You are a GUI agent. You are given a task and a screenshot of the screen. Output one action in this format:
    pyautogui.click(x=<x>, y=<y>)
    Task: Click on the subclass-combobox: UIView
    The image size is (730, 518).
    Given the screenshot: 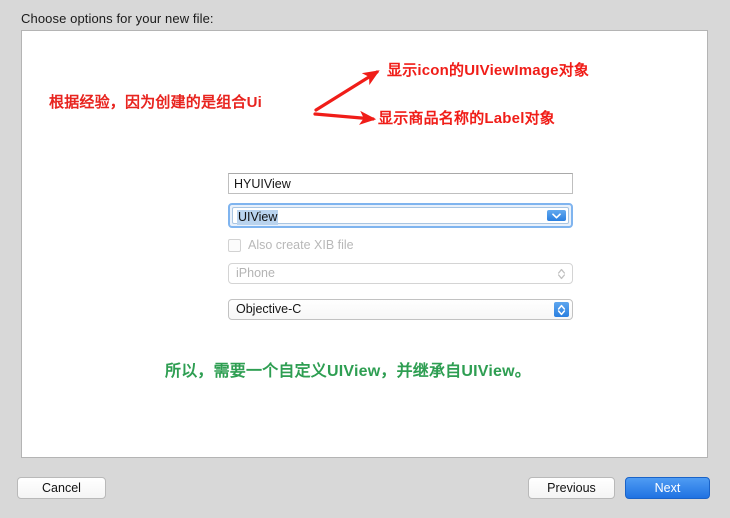 What is the action you would take?
    pyautogui.click(x=400, y=215)
    